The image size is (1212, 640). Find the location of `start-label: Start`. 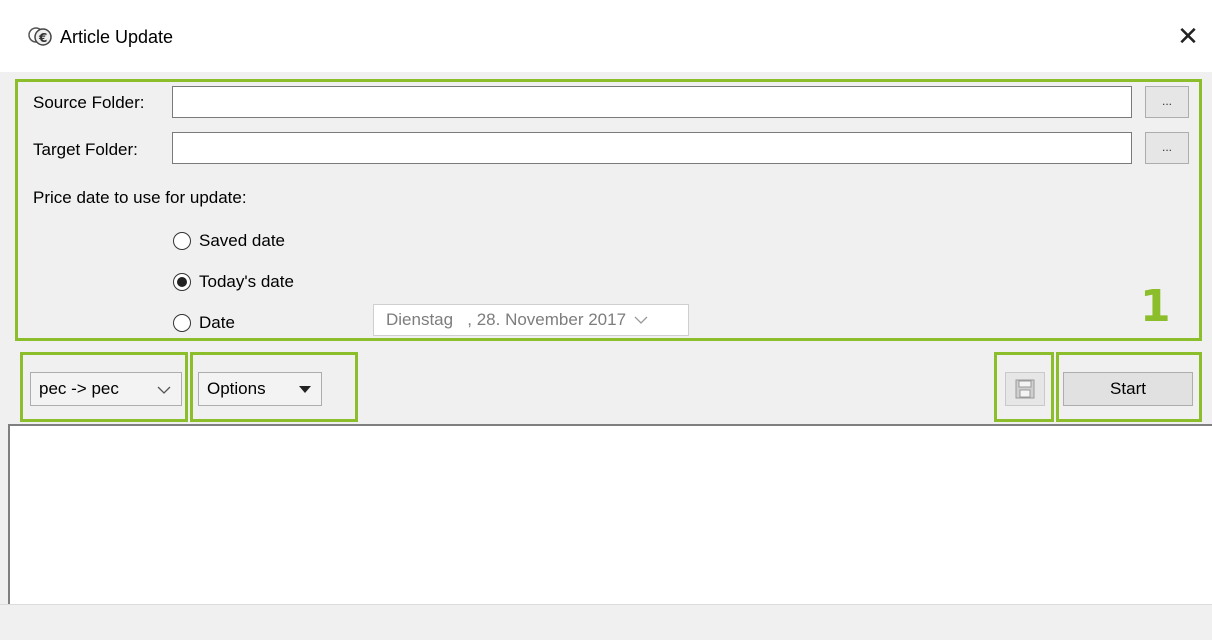

start-label: Start is located at coordinates (1128, 388).